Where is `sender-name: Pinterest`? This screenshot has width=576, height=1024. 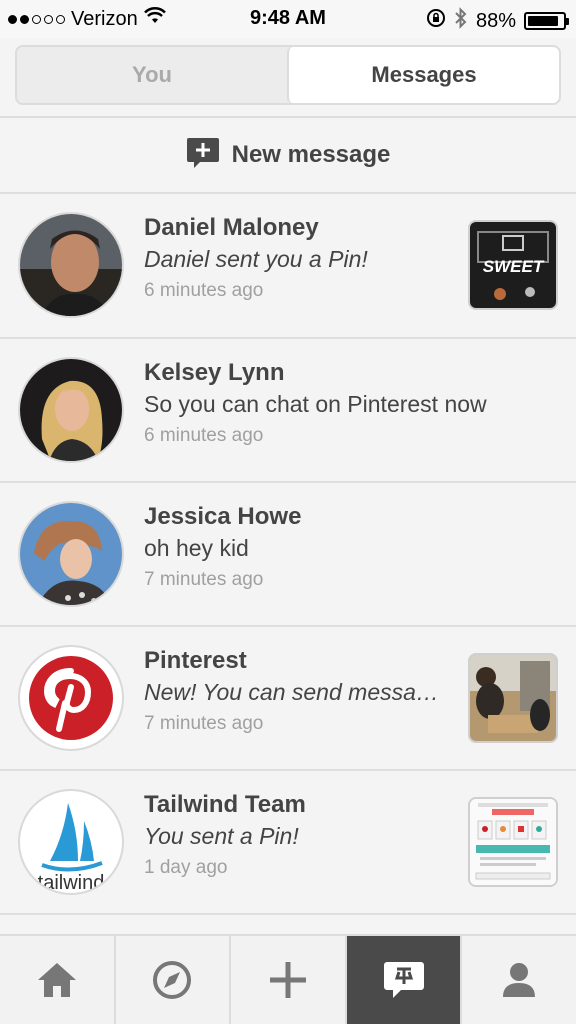
sender-name: Pinterest is located at coordinates (195, 660).